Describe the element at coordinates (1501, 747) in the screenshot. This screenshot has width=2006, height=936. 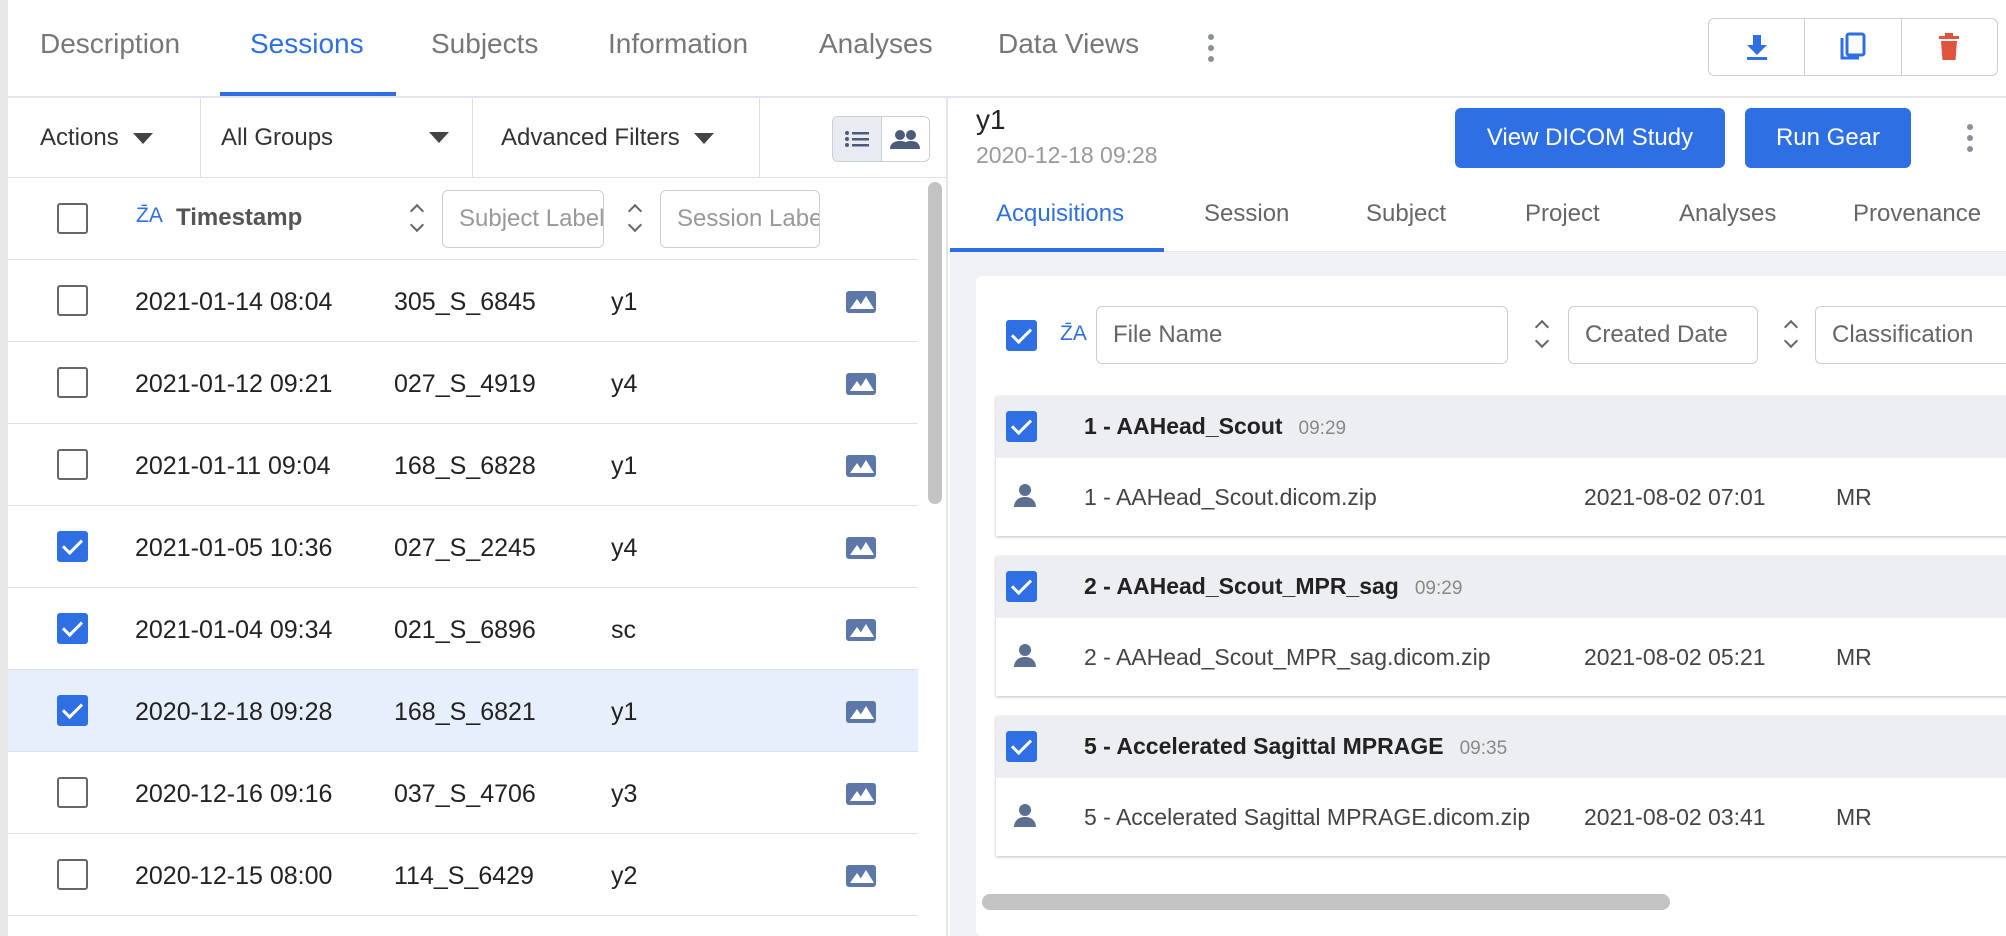
I see `acquisition-header: 5 - Accelerated Sagittal MPRAGE 09:35` at that location.